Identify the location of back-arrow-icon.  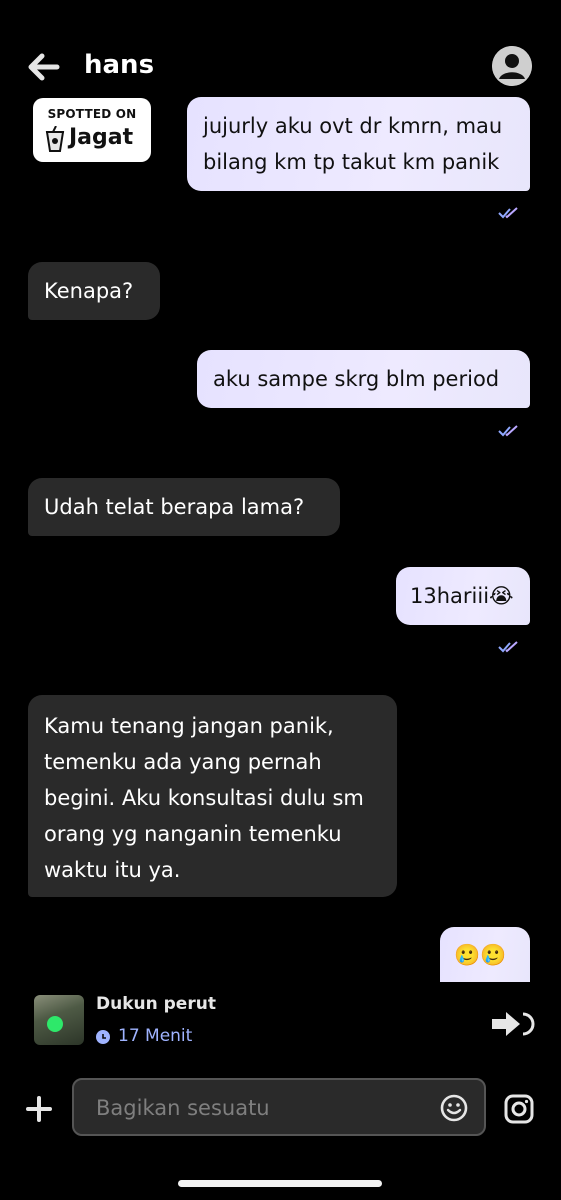
(44, 67).